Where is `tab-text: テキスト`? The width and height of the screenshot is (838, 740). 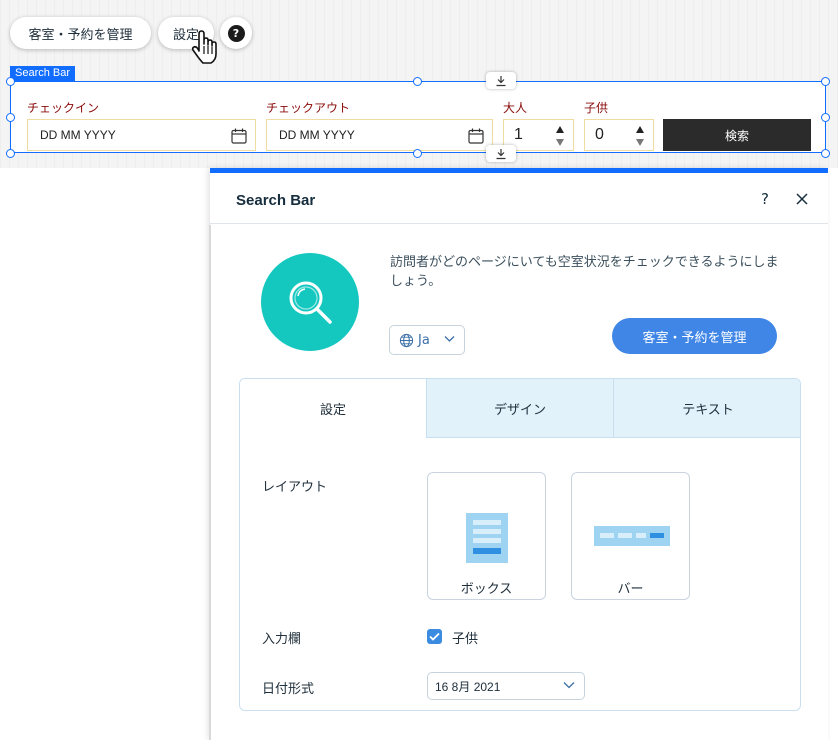
tab-text: テキスト is located at coordinates (706, 408).